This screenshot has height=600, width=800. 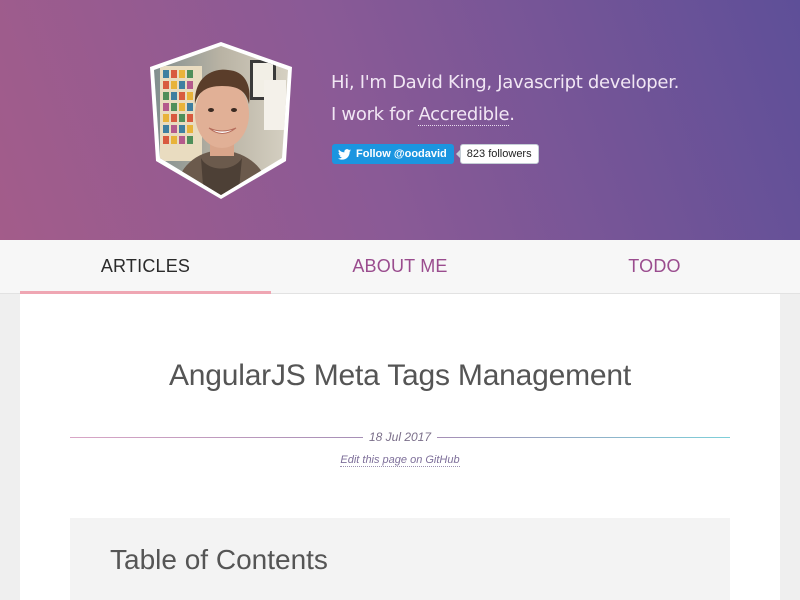 What do you see at coordinates (512, 114) in the screenshot?
I see `intro-line-2-suffix: .` at bounding box center [512, 114].